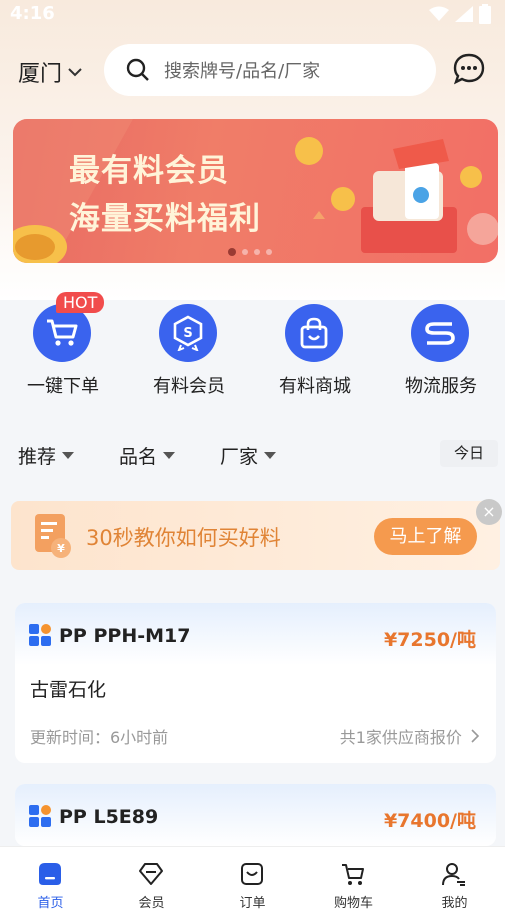 This screenshot has width=505, height=910. What do you see at coordinates (50, 903) in the screenshot?
I see `tab-label: 首页` at bounding box center [50, 903].